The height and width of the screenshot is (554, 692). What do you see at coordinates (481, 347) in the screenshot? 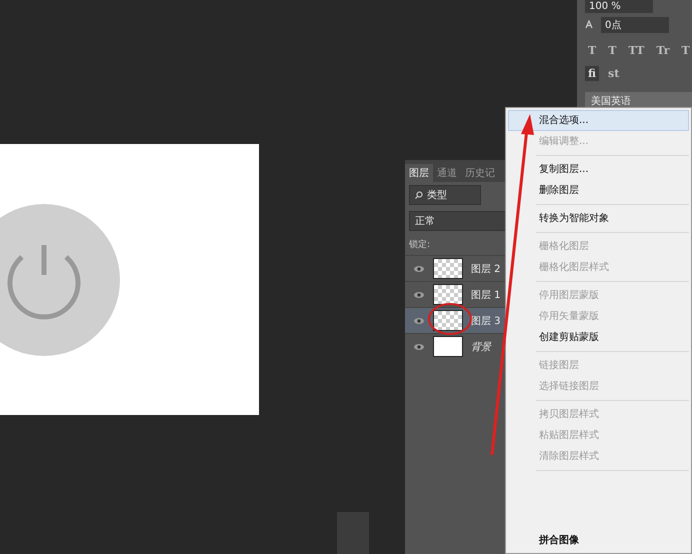
I see `layer-name: 背景` at bounding box center [481, 347].